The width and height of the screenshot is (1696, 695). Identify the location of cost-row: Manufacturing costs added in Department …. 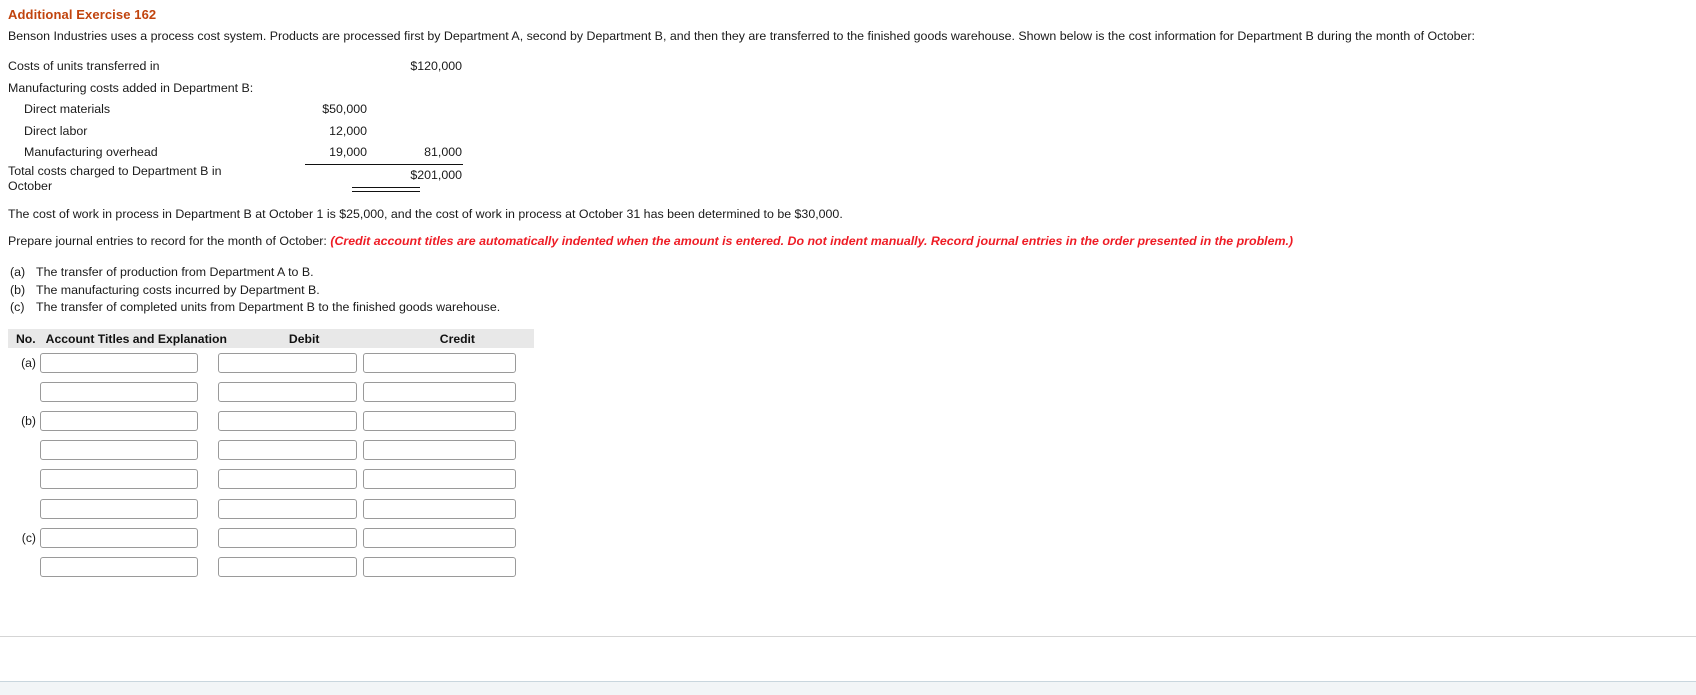
(235, 89).